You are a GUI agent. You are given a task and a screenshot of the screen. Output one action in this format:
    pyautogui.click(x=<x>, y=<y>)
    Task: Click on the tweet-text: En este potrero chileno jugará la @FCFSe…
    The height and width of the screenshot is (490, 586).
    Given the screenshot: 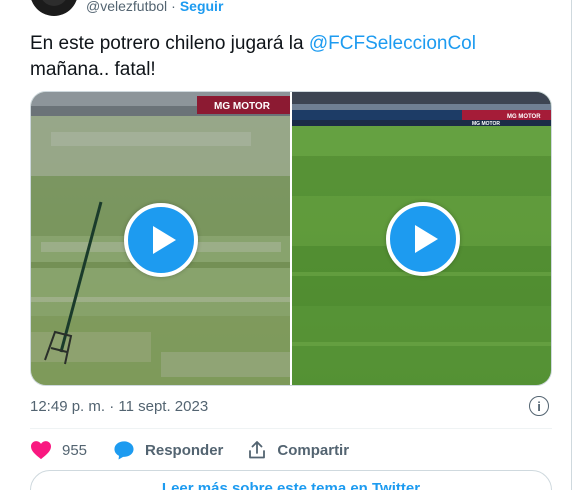 What is the action you would take?
    pyautogui.click(x=290, y=57)
    